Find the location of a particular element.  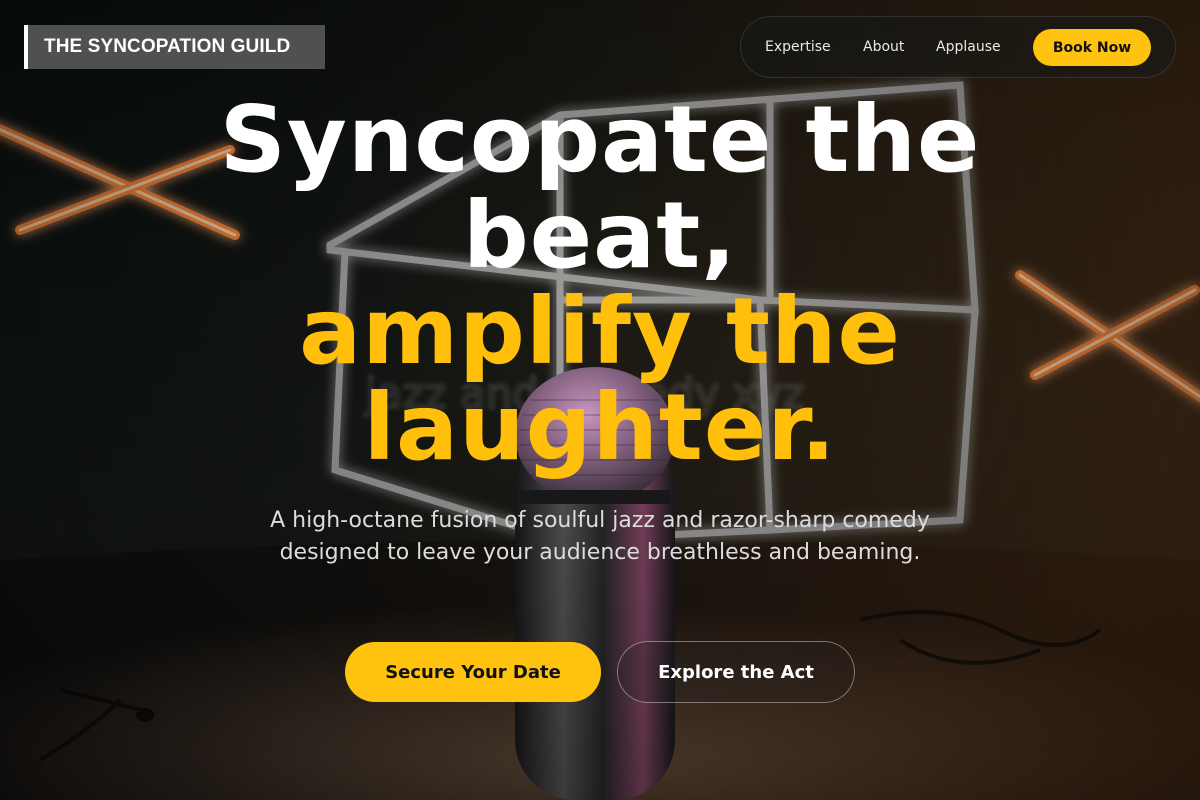

secure-your-date-button: Secure Your Date is located at coordinates (473, 672).